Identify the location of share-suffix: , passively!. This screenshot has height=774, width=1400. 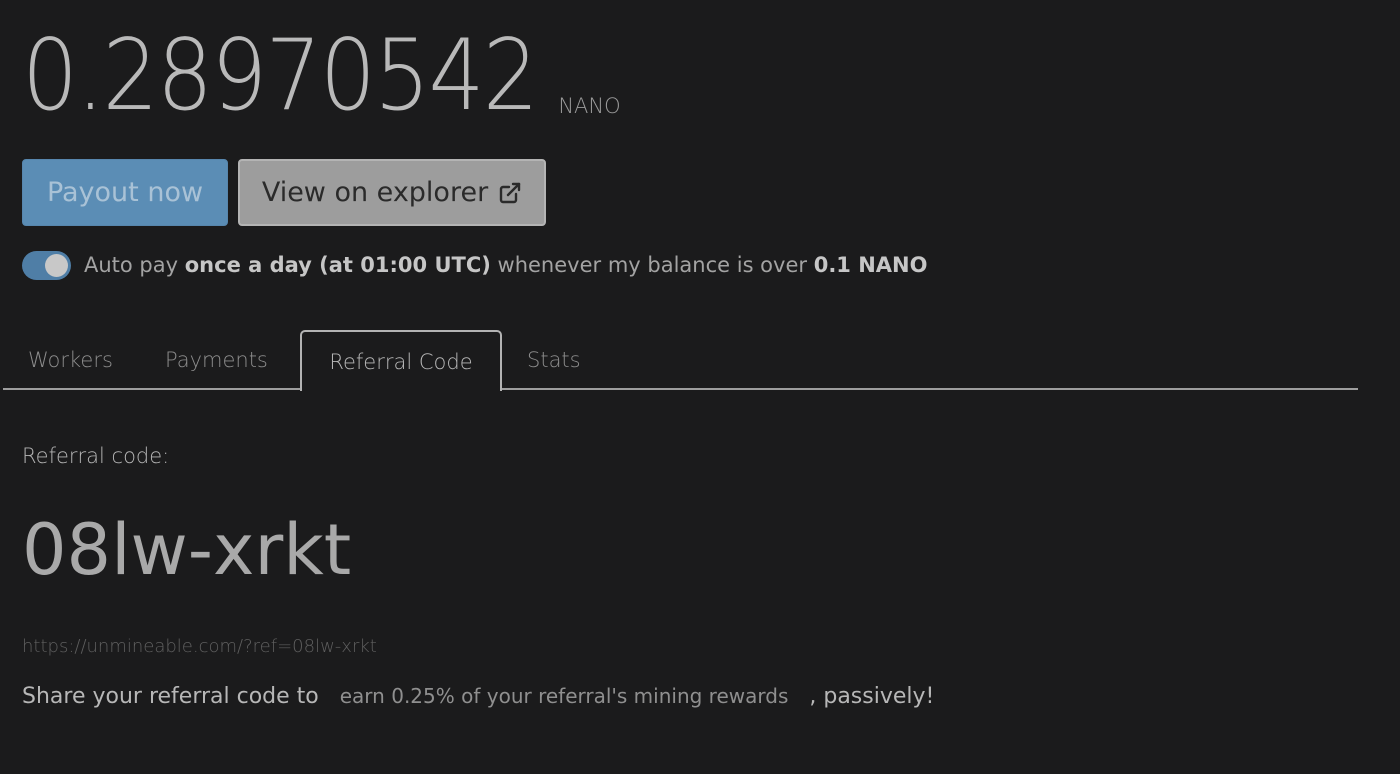
(872, 696).